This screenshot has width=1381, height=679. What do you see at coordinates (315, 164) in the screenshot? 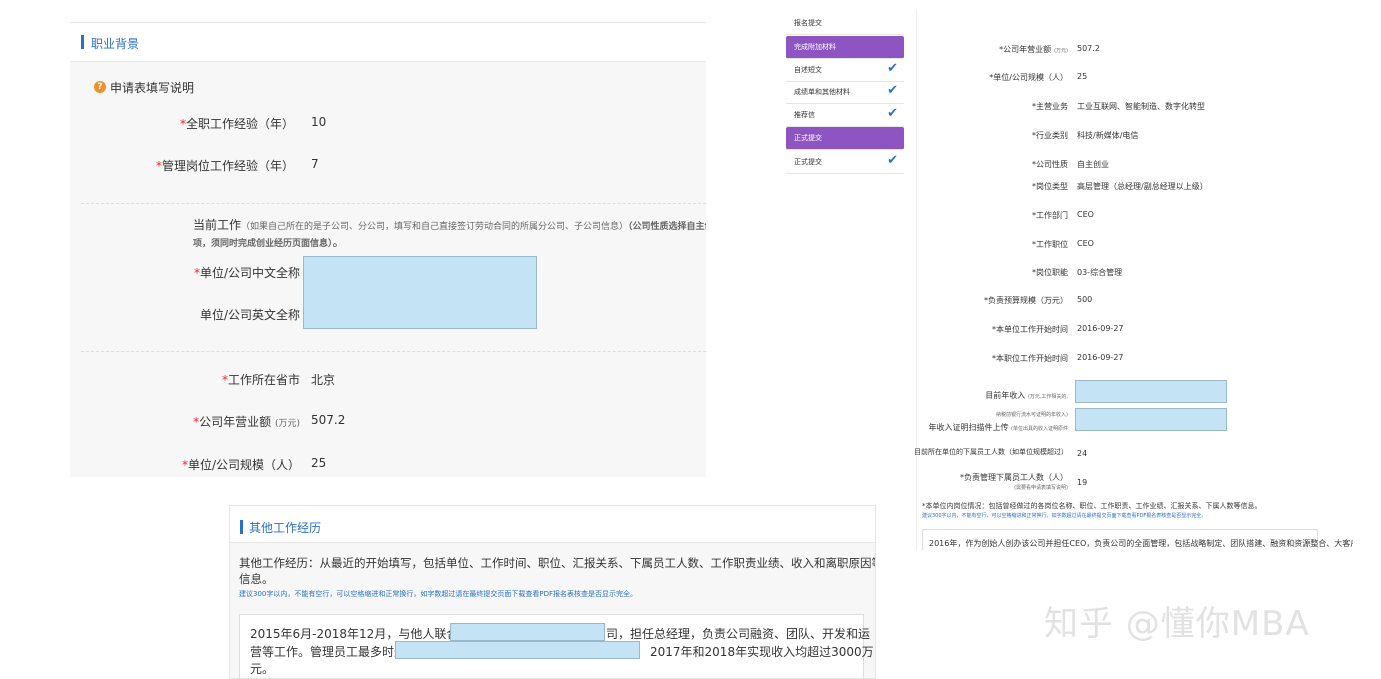
I see `mgmt-exp-value: 7` at bounding box center [315, 164].